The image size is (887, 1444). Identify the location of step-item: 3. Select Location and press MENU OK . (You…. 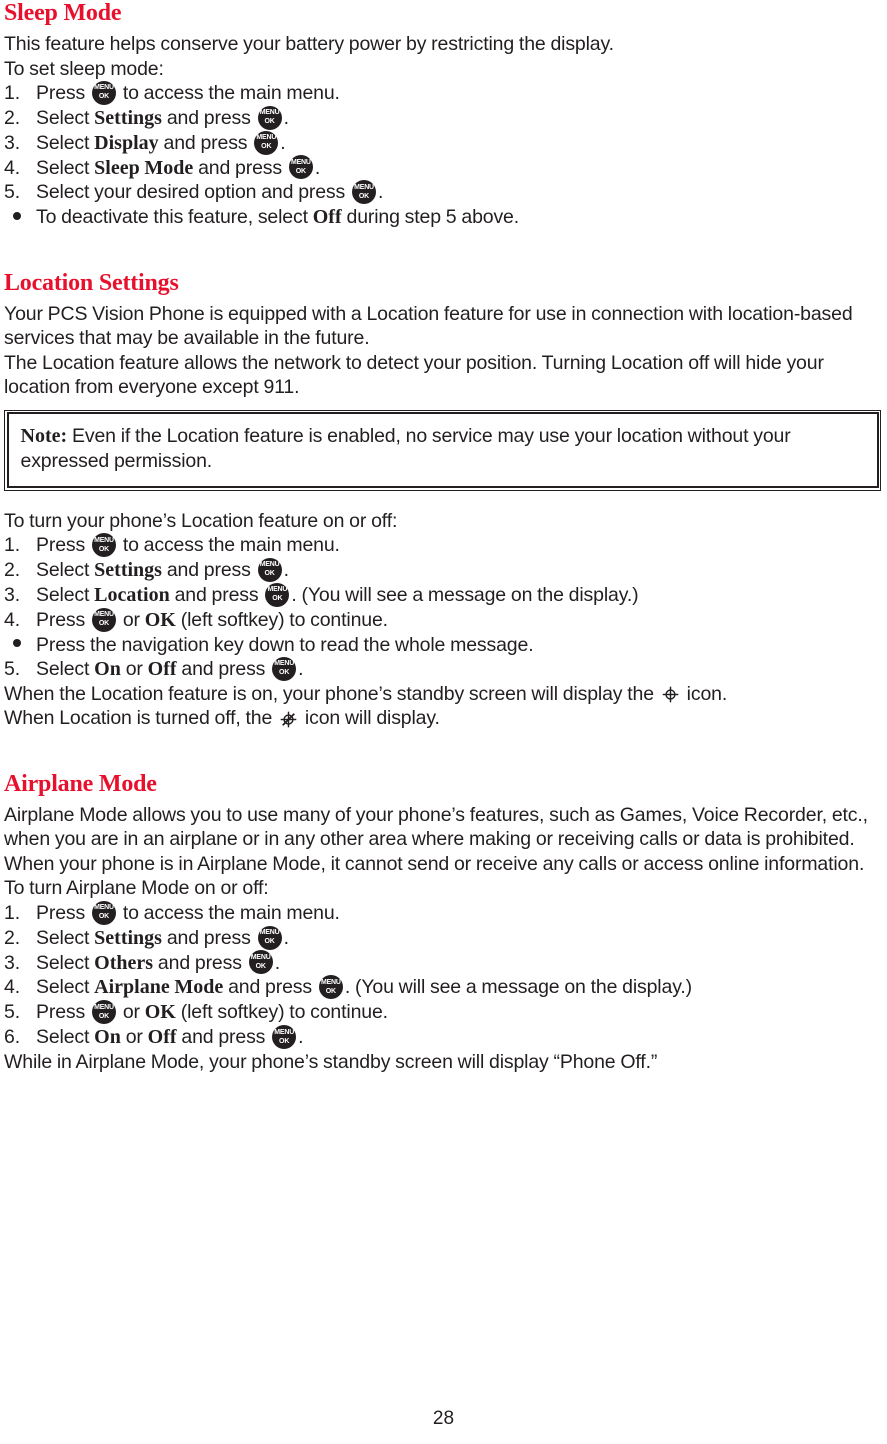
(442, 595).